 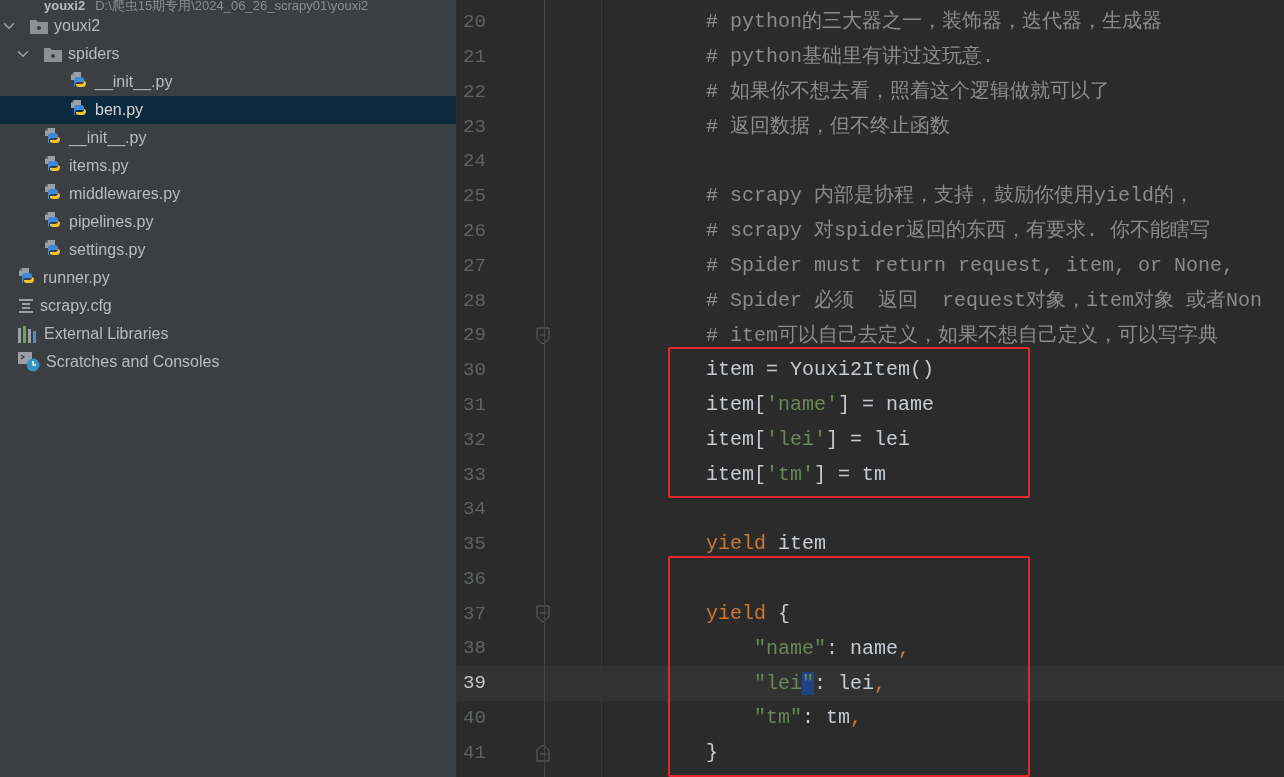 I want to click on line-number: 38, so click(x=475, y=649).